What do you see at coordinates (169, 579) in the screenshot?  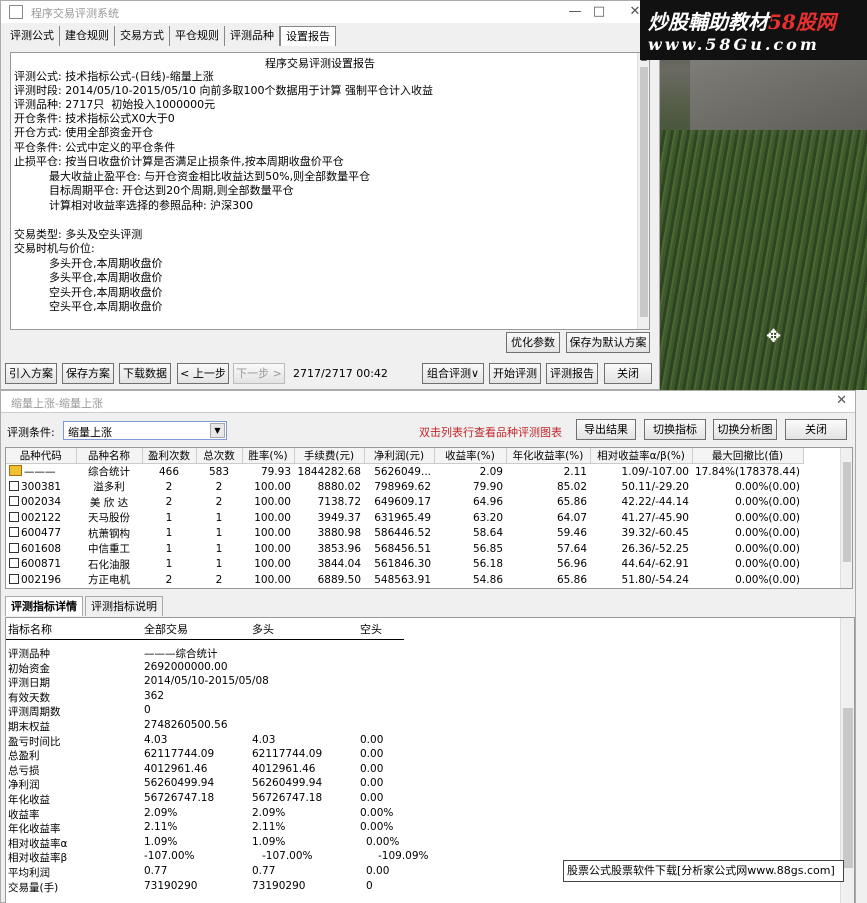 I see `table-cell: 2` at bounding box center [169, 579].